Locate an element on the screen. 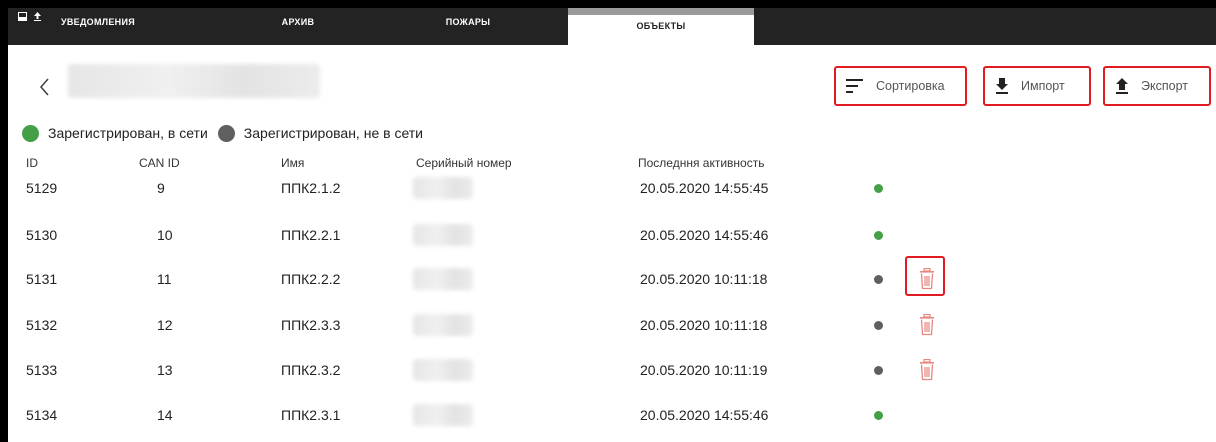 Image resolution: width=1216 pixels, height=442 pixels. cell-last-activity: 20.05.2020 10:11:19 is located at coordinates (704, 370).